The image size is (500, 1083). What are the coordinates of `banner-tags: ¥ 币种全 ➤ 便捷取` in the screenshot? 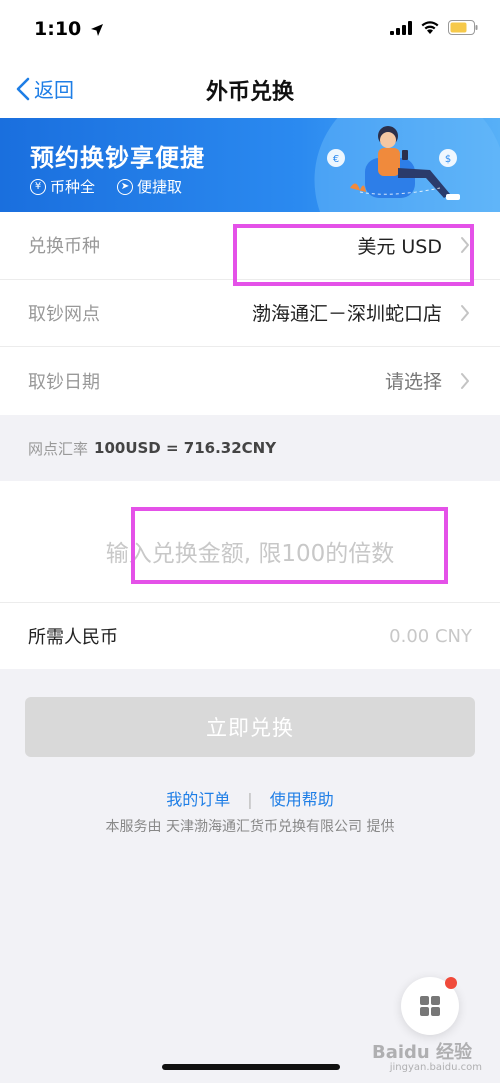 It's located at (106, 186).